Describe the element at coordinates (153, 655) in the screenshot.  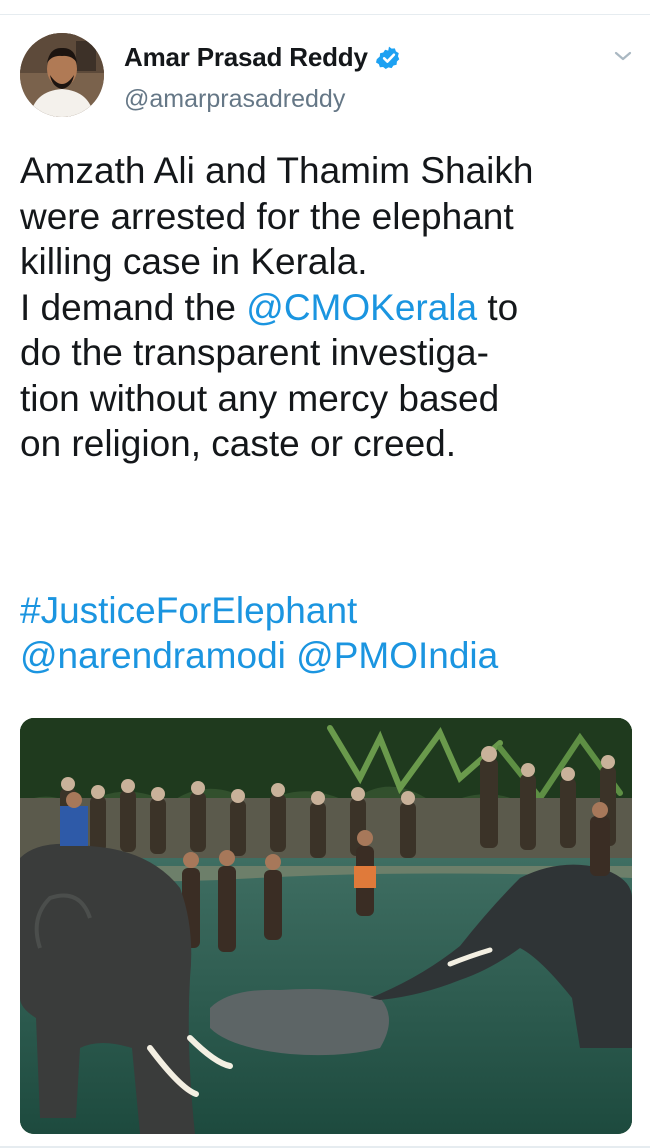
I see `mention-narendramodi: @narendramodi` at that location.